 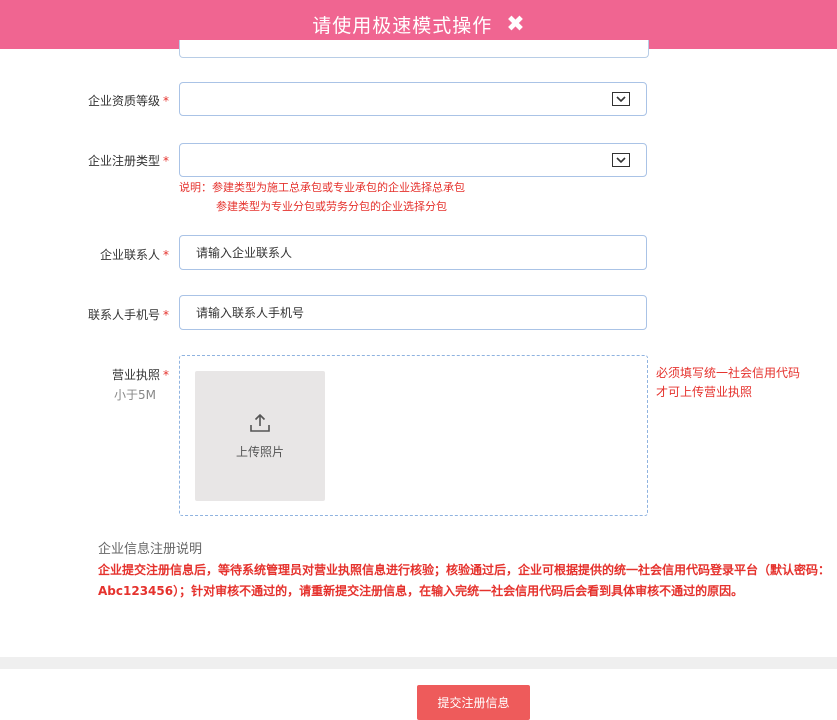 What do you see at coordinates (473, 702) in the screenshot?
I see `submit-registration-button: 提交注册信息` at bounding box center [473, 702].